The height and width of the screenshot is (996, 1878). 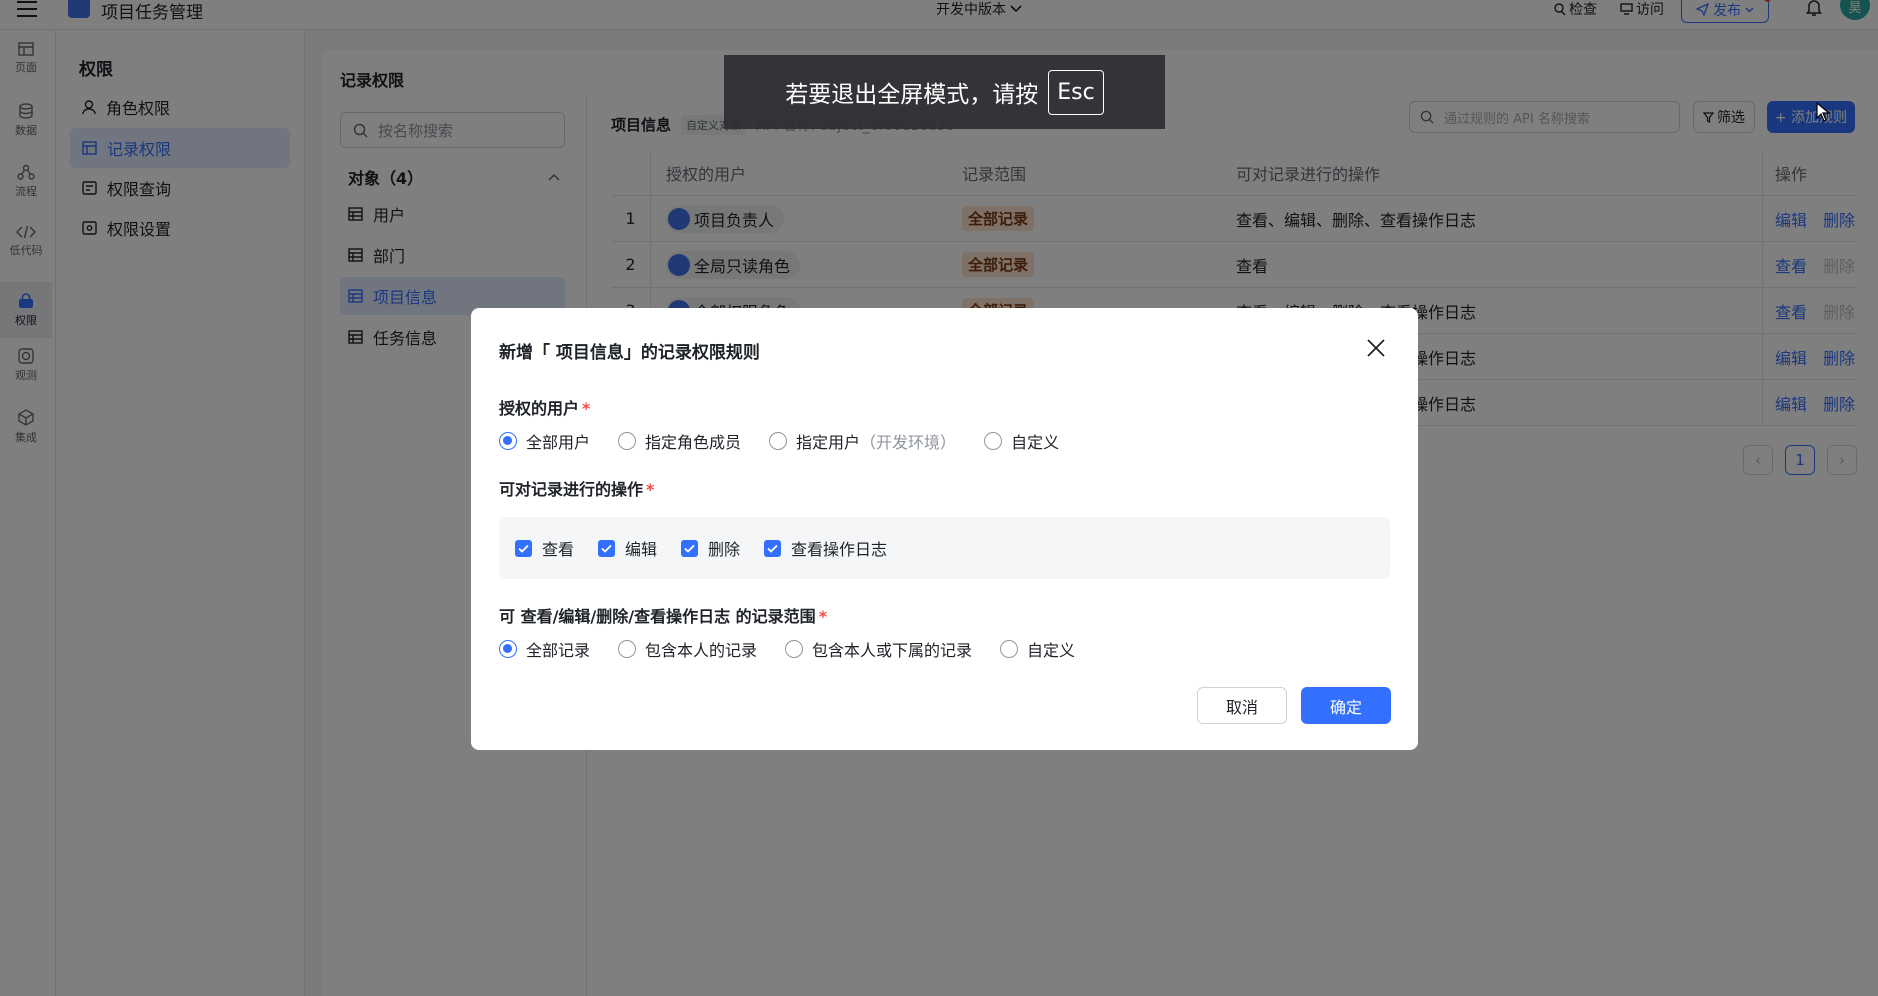 What do you see at coordinates (693, 442) in the screenshot?
I see `radio-label: 指定角色成员` at bounding box center [693, 442].